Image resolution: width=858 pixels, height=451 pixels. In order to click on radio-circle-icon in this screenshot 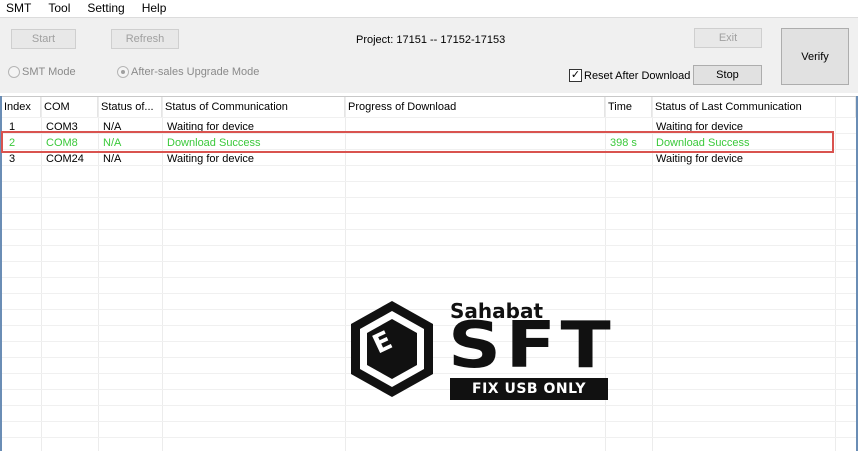, I will do `click(14, 72)`.